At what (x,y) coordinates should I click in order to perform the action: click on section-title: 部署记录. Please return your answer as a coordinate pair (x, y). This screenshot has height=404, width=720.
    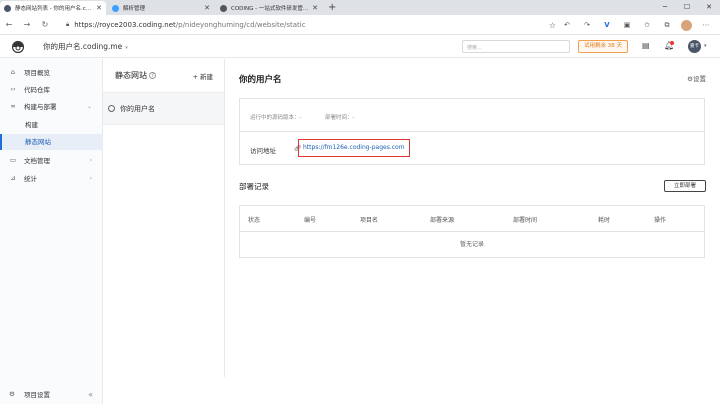
    Looking at the image, I should click on (254, 186).